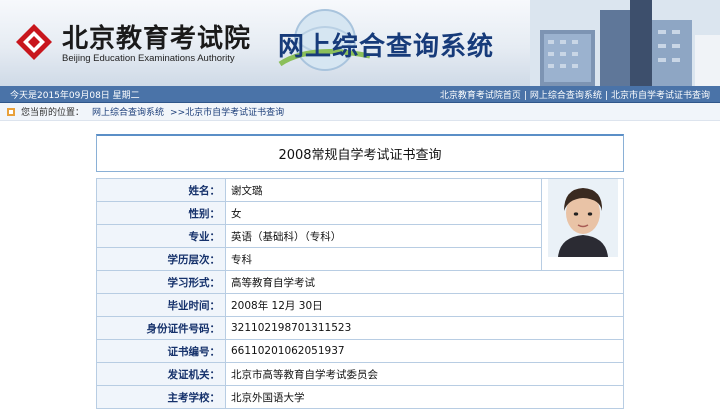 This screenshot has height=409, width=720. Describe the element at coordinates (227, 111) in the screenshot. I see `breadcrumb-item-certificate-query: >>北京市自学考试证书查询` at that location.